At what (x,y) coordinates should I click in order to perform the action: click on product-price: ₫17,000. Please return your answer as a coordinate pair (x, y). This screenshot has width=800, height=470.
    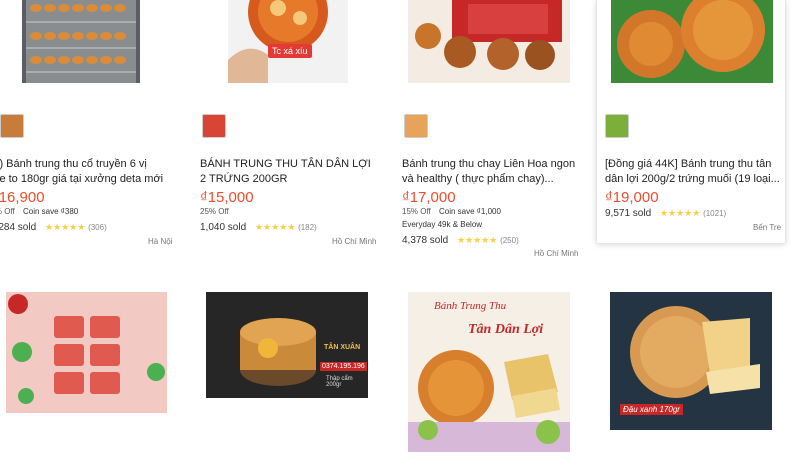
    Looking at the image, I should click on (429, 197).